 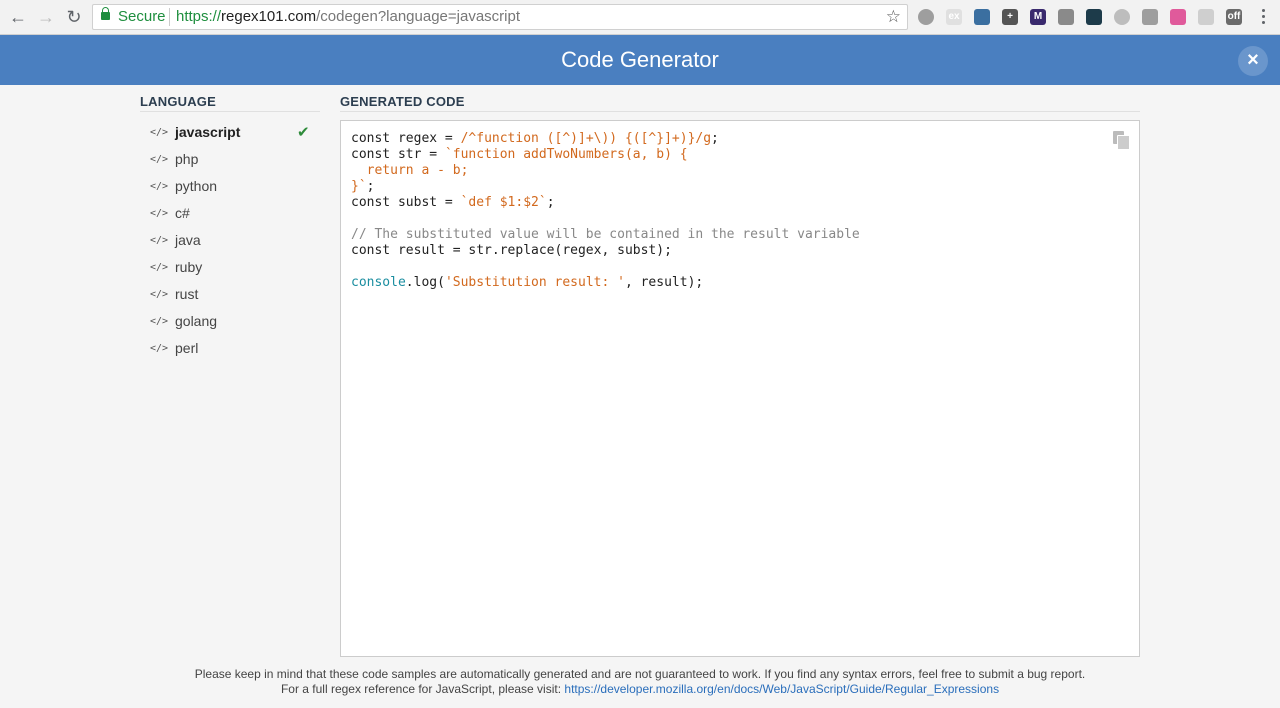 I want to click on language-item-ruby: </> ruby, so click(x=230, y=267).